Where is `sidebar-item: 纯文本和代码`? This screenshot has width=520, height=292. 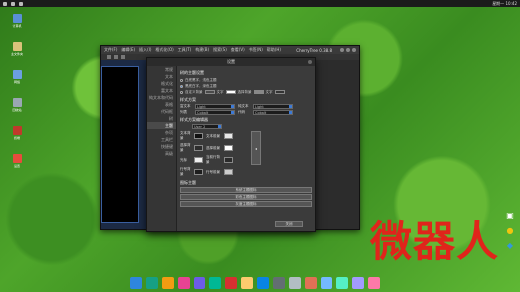 sidebar-item: 纯文本和代码 is located at coordinates (161, 97).